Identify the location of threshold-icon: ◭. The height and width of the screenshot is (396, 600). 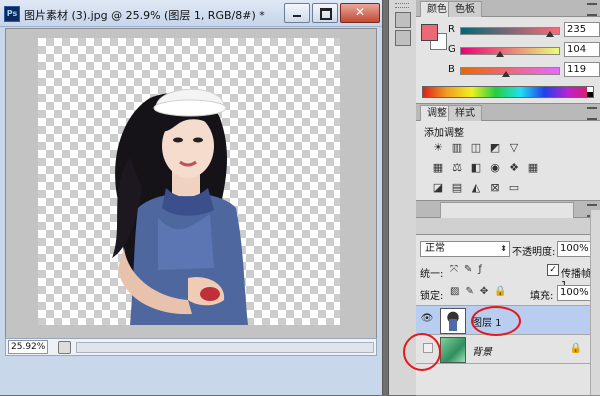
(476, 188).